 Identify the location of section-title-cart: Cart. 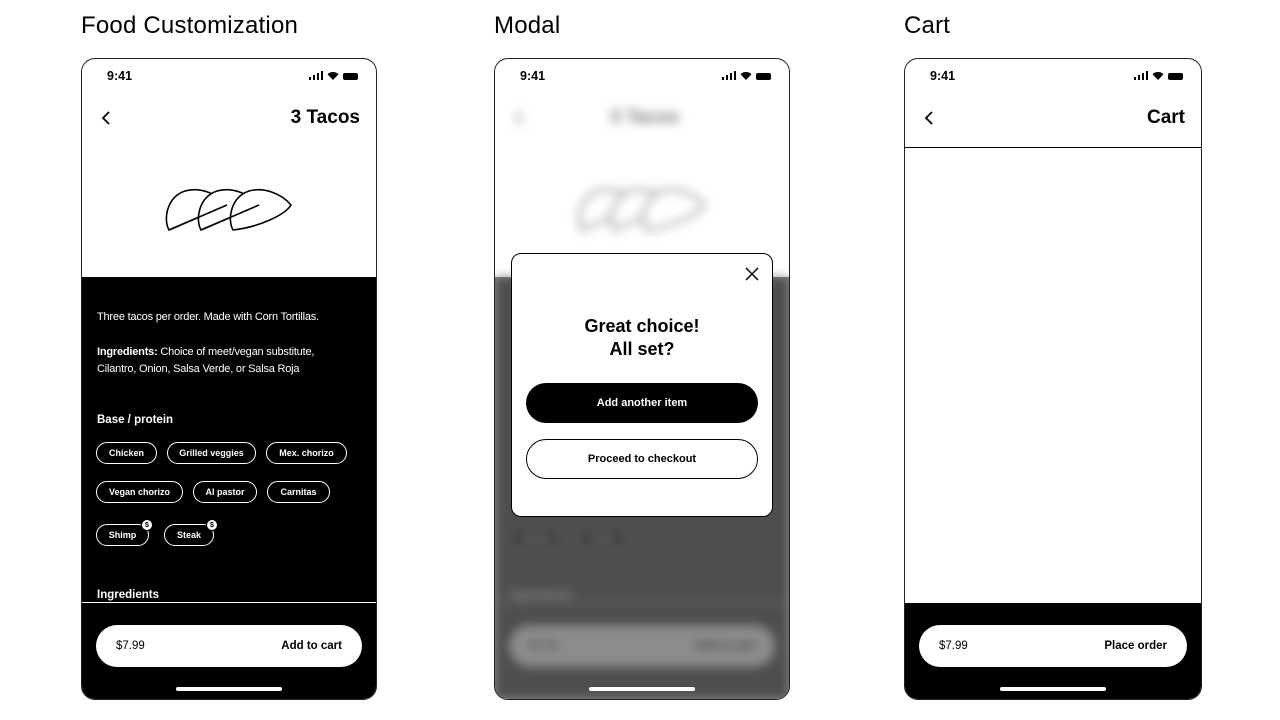
(927, 25).